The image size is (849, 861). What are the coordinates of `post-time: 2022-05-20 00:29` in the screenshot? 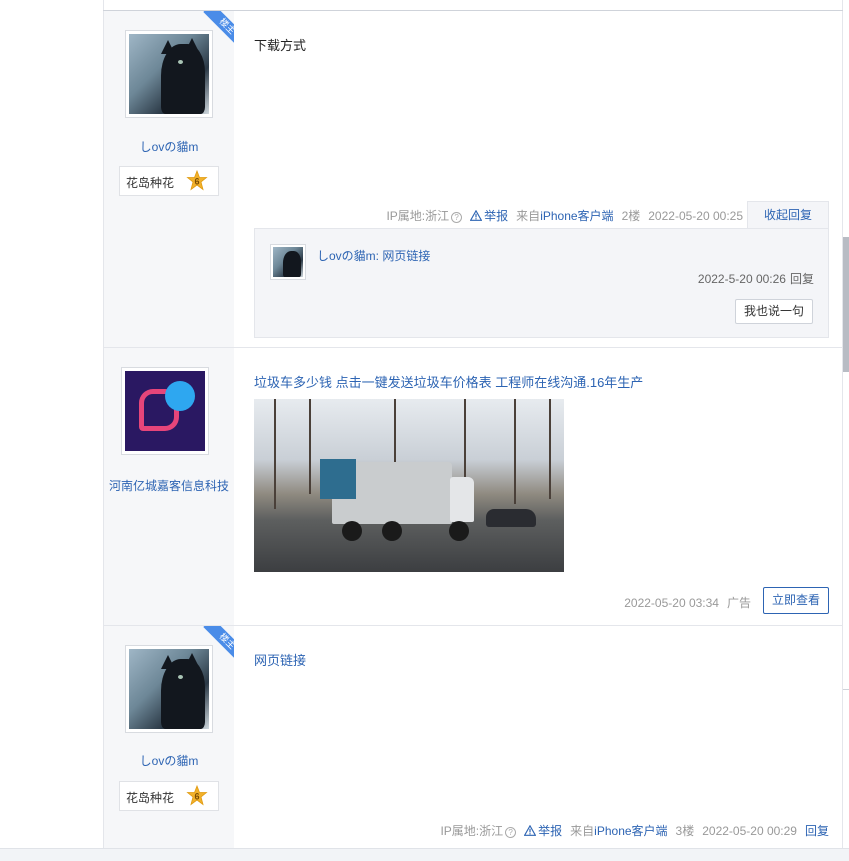 It's located at (749, 830).